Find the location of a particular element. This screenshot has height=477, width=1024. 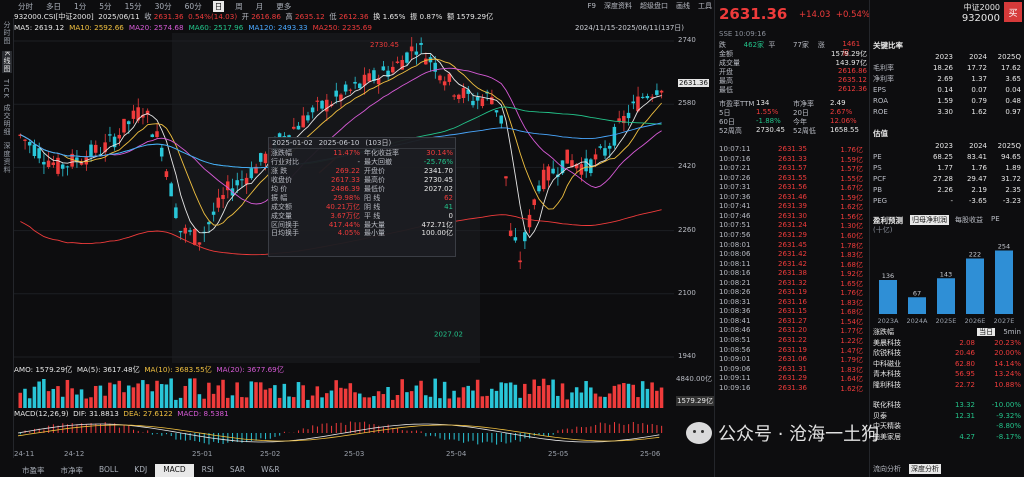

interval-to: 2025-06-10 is located at coordinates (339, 143).